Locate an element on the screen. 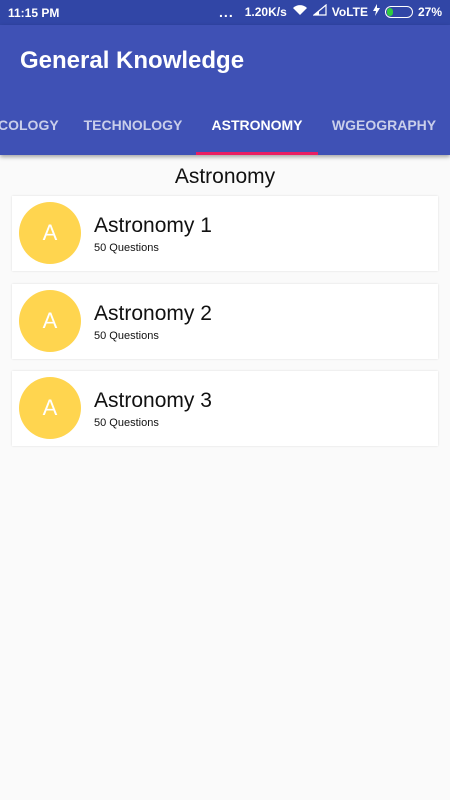  app-title: General Knowledge is located at coordinates (132, 60).